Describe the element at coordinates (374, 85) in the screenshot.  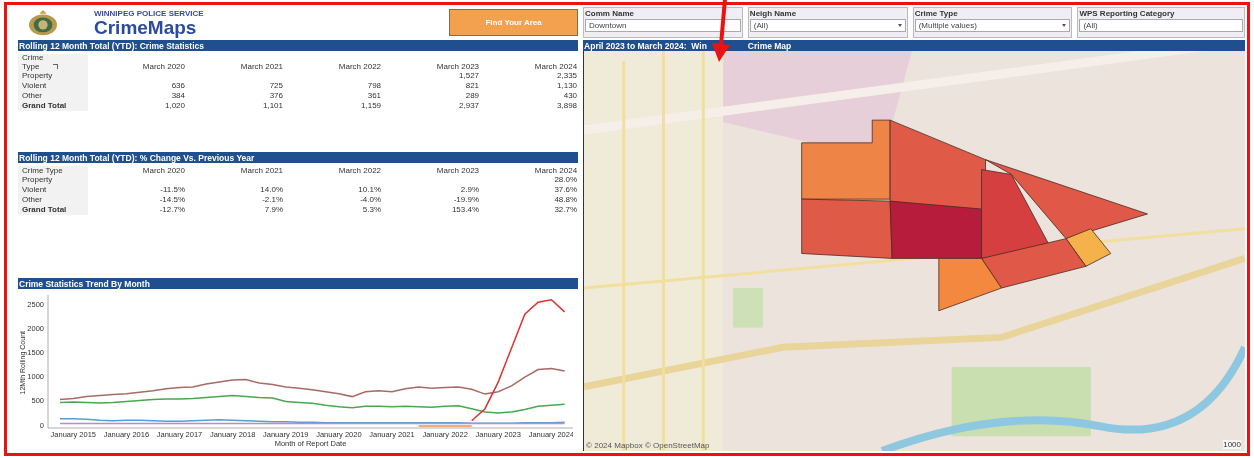
I see `table-cell: 798` at that location.